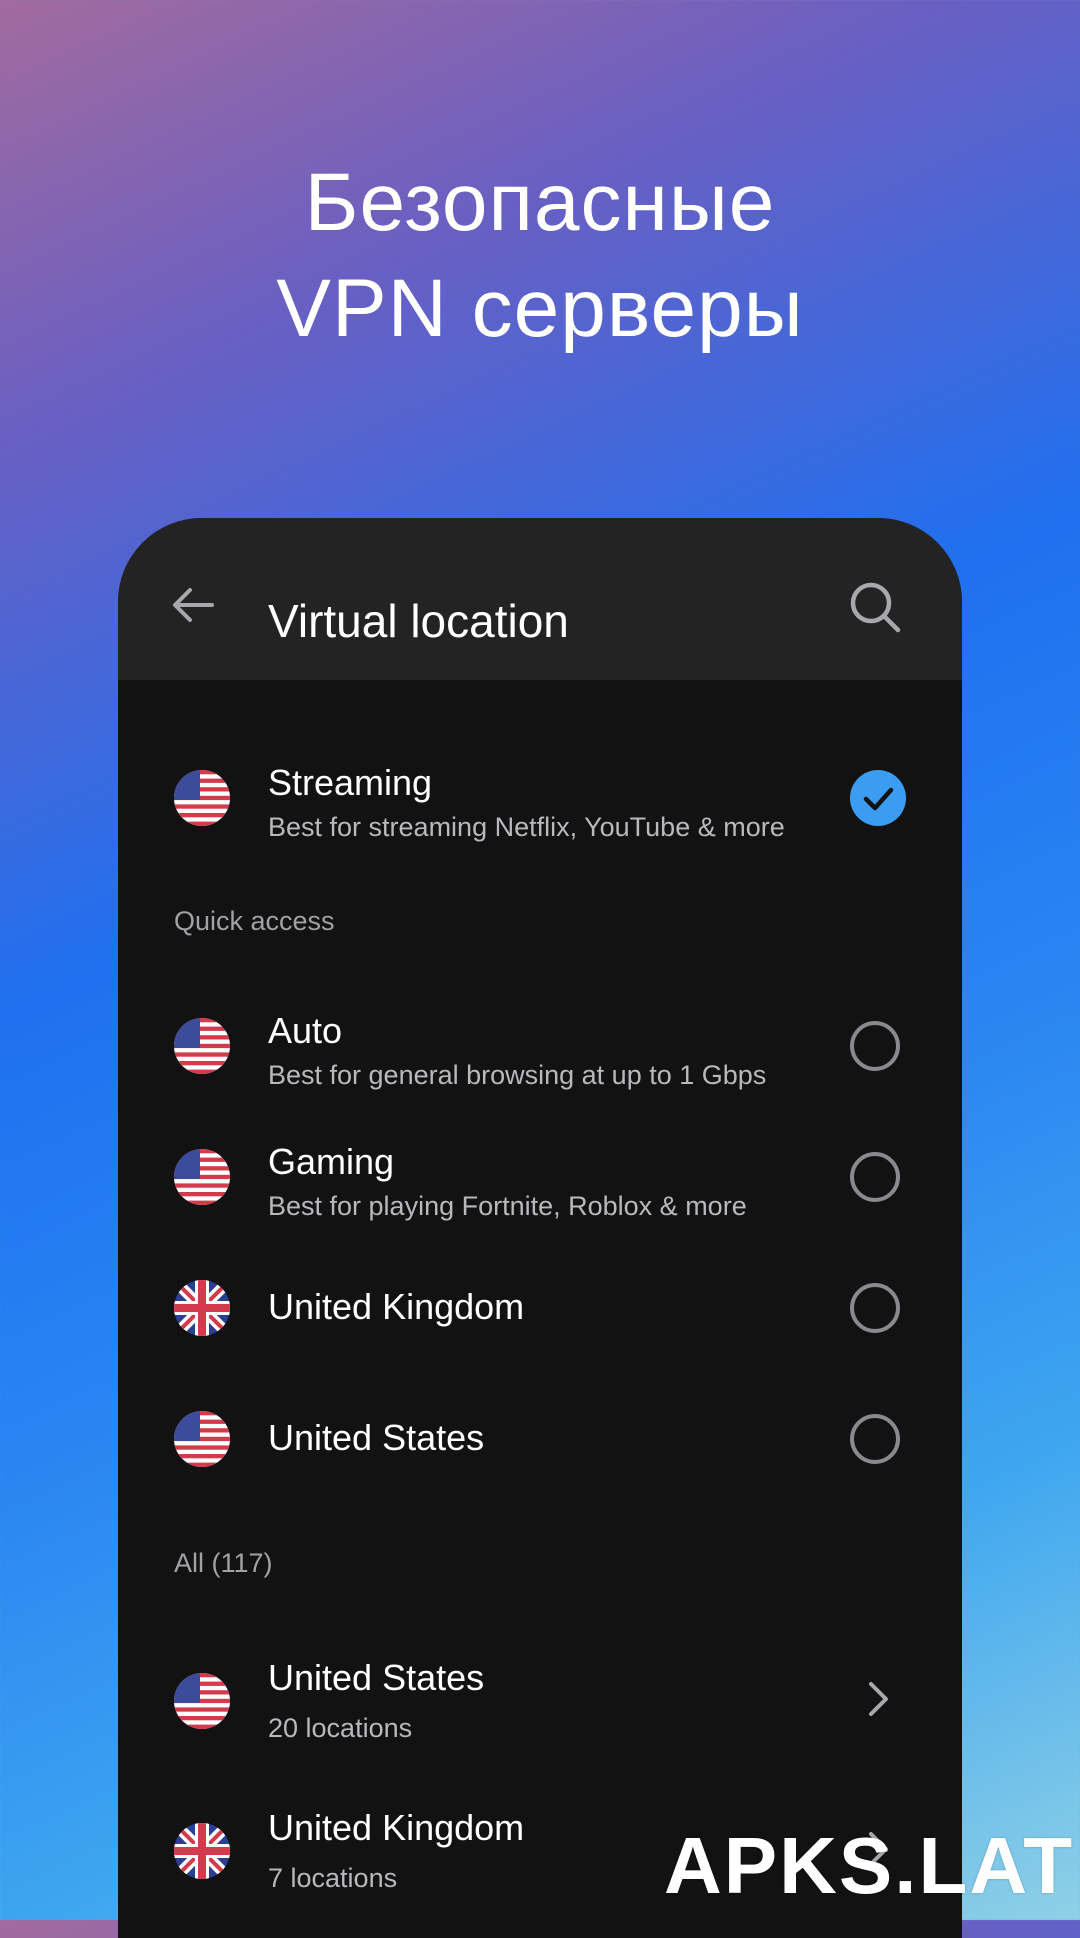 The width and height of the screenshot is (1080, 1938). Describe the element at coordinates (331, 1161) in the screenshot. I see `row-title: Gaming` at that location.